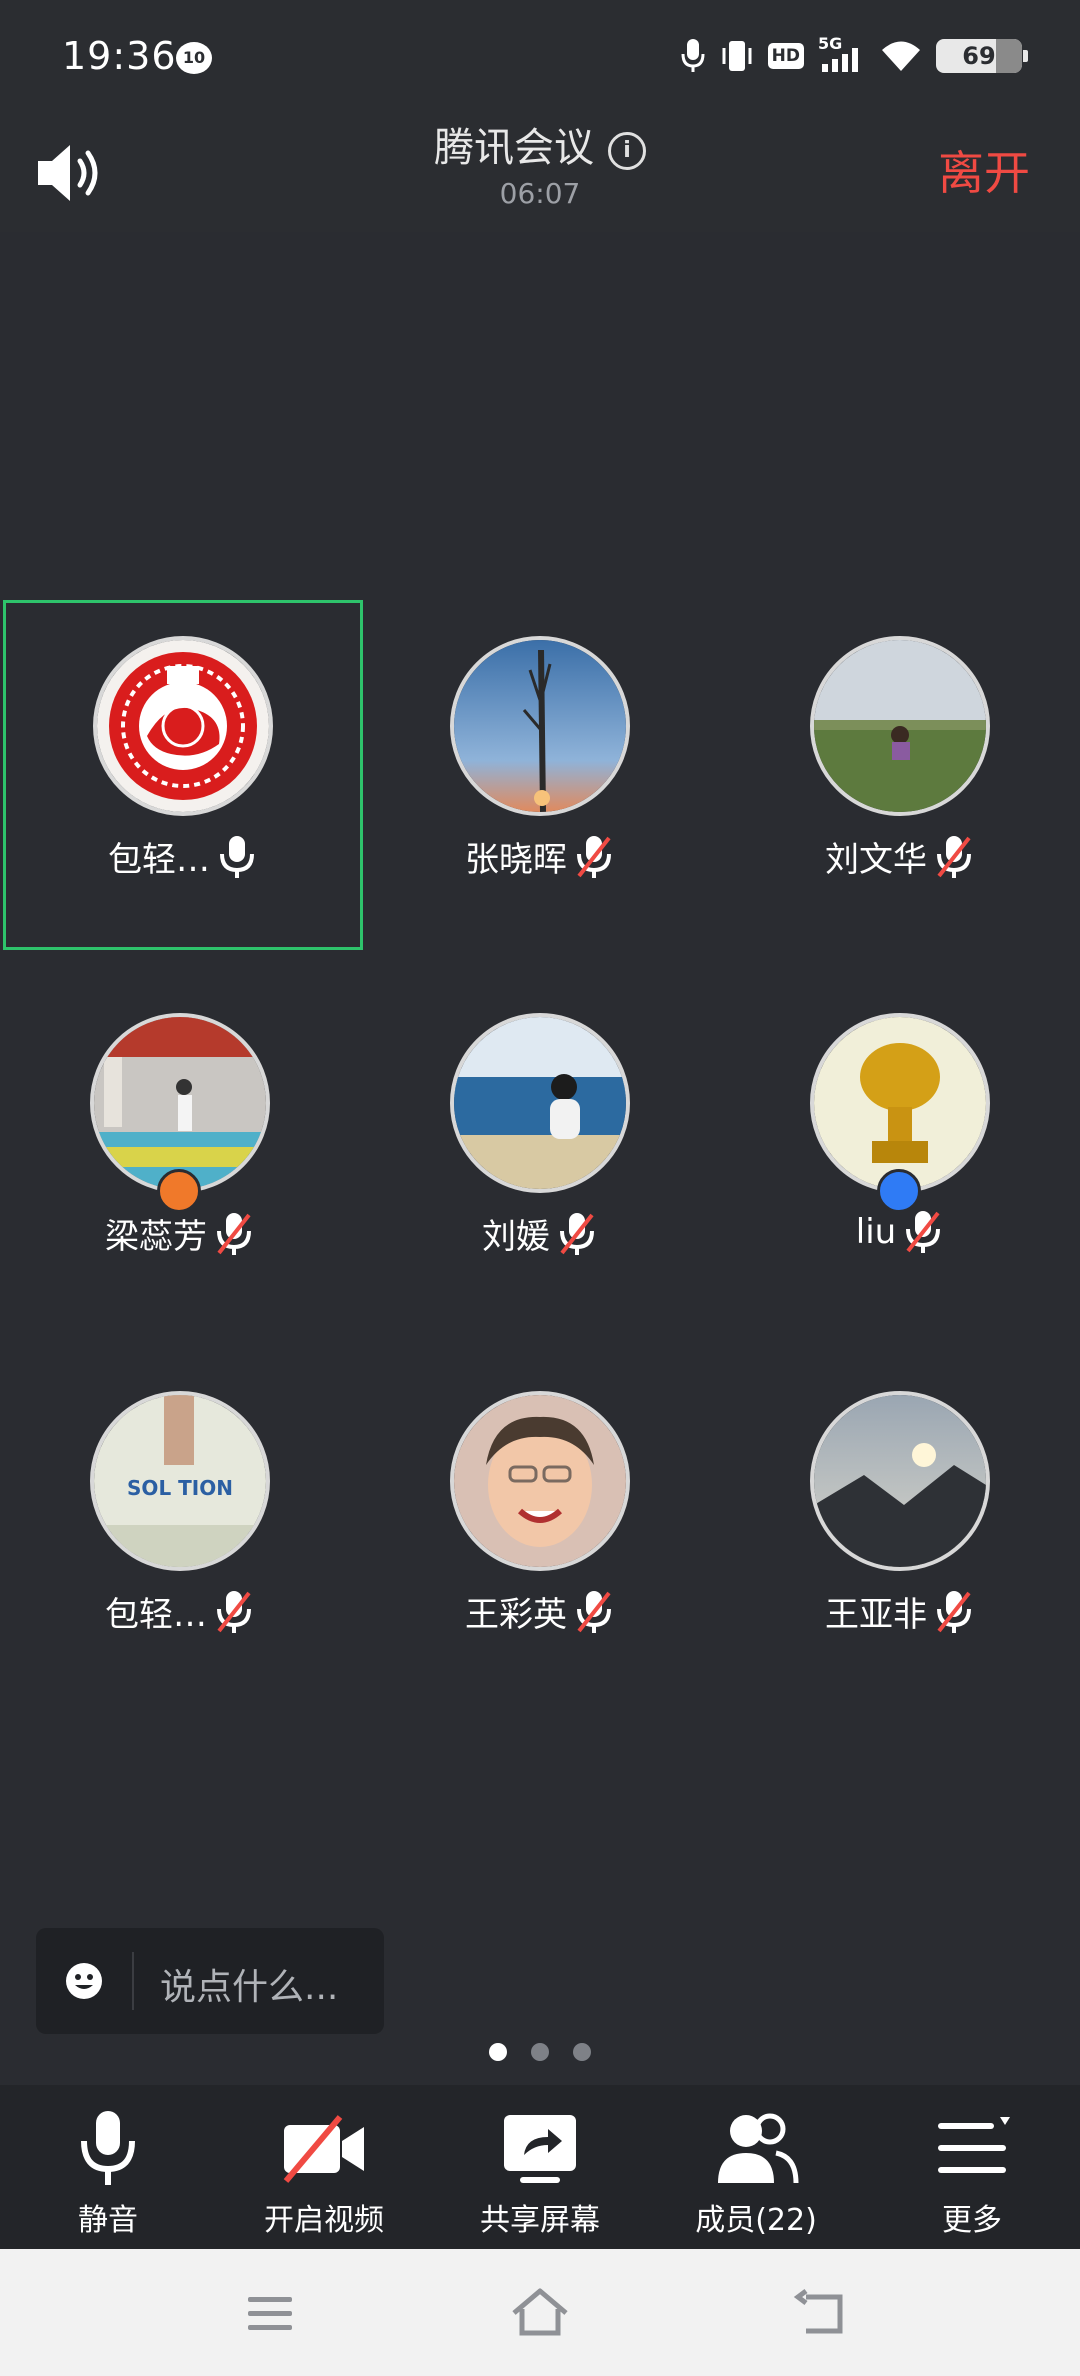 This screenshot has height=2376, width=1080. I want to click on status-time: 19:36, so click(119, 56).